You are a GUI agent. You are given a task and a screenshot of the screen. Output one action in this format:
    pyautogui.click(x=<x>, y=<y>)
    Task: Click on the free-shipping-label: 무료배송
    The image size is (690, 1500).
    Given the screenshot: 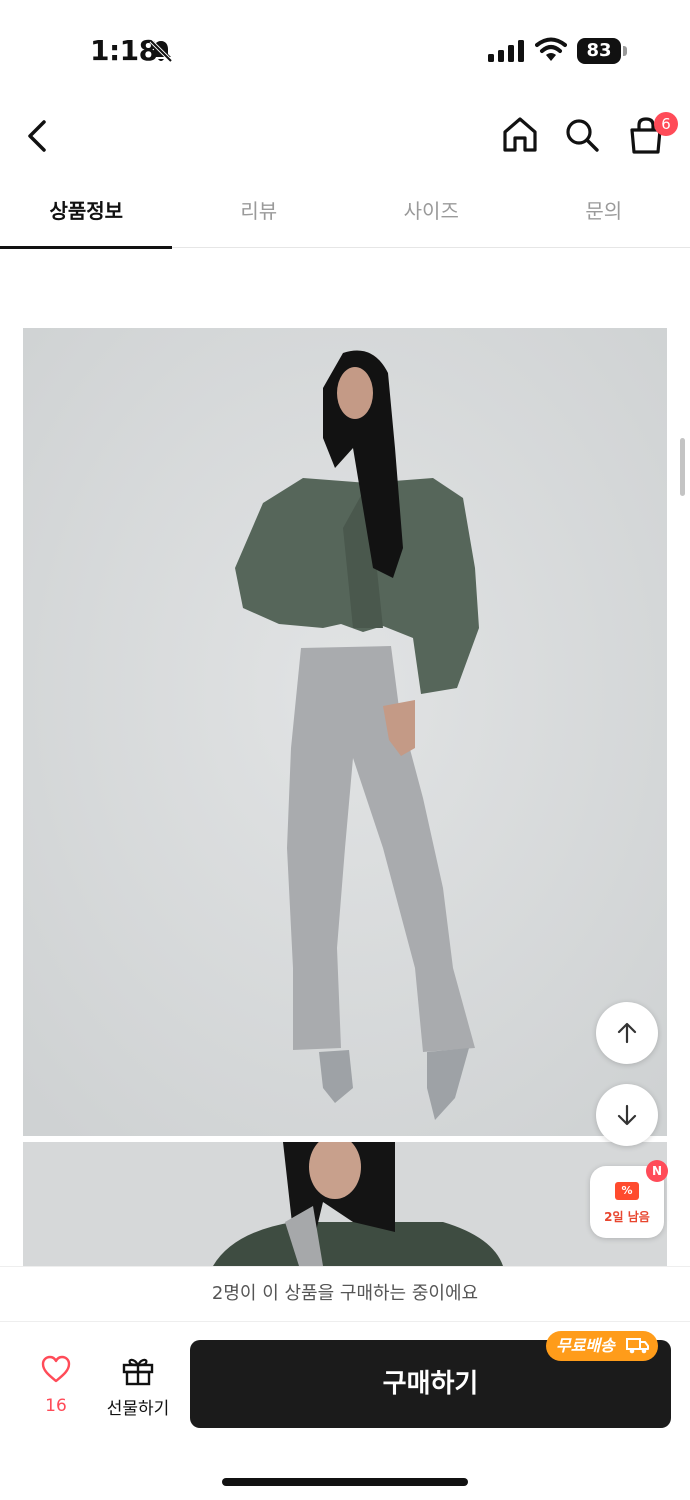 What is the action you would take?
    pyautogui.click(x=585, y=1345)
    